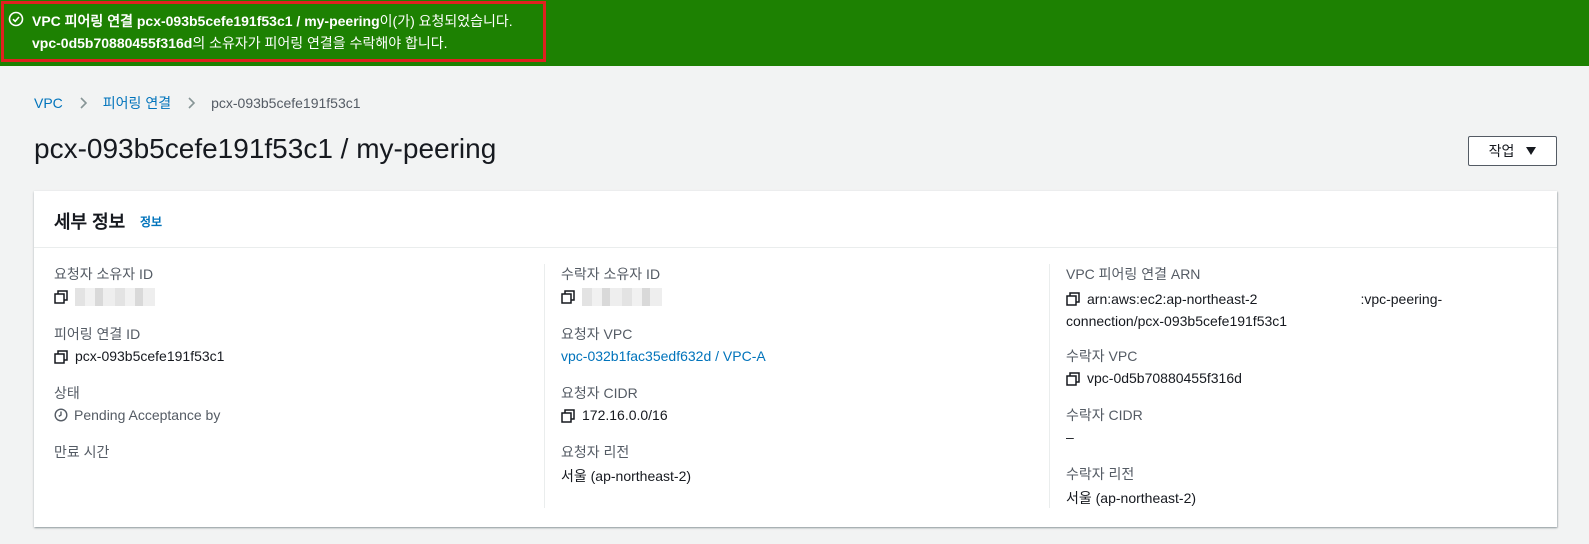  I want to click on field-label: 수락자 리전, so click(1100, 474).